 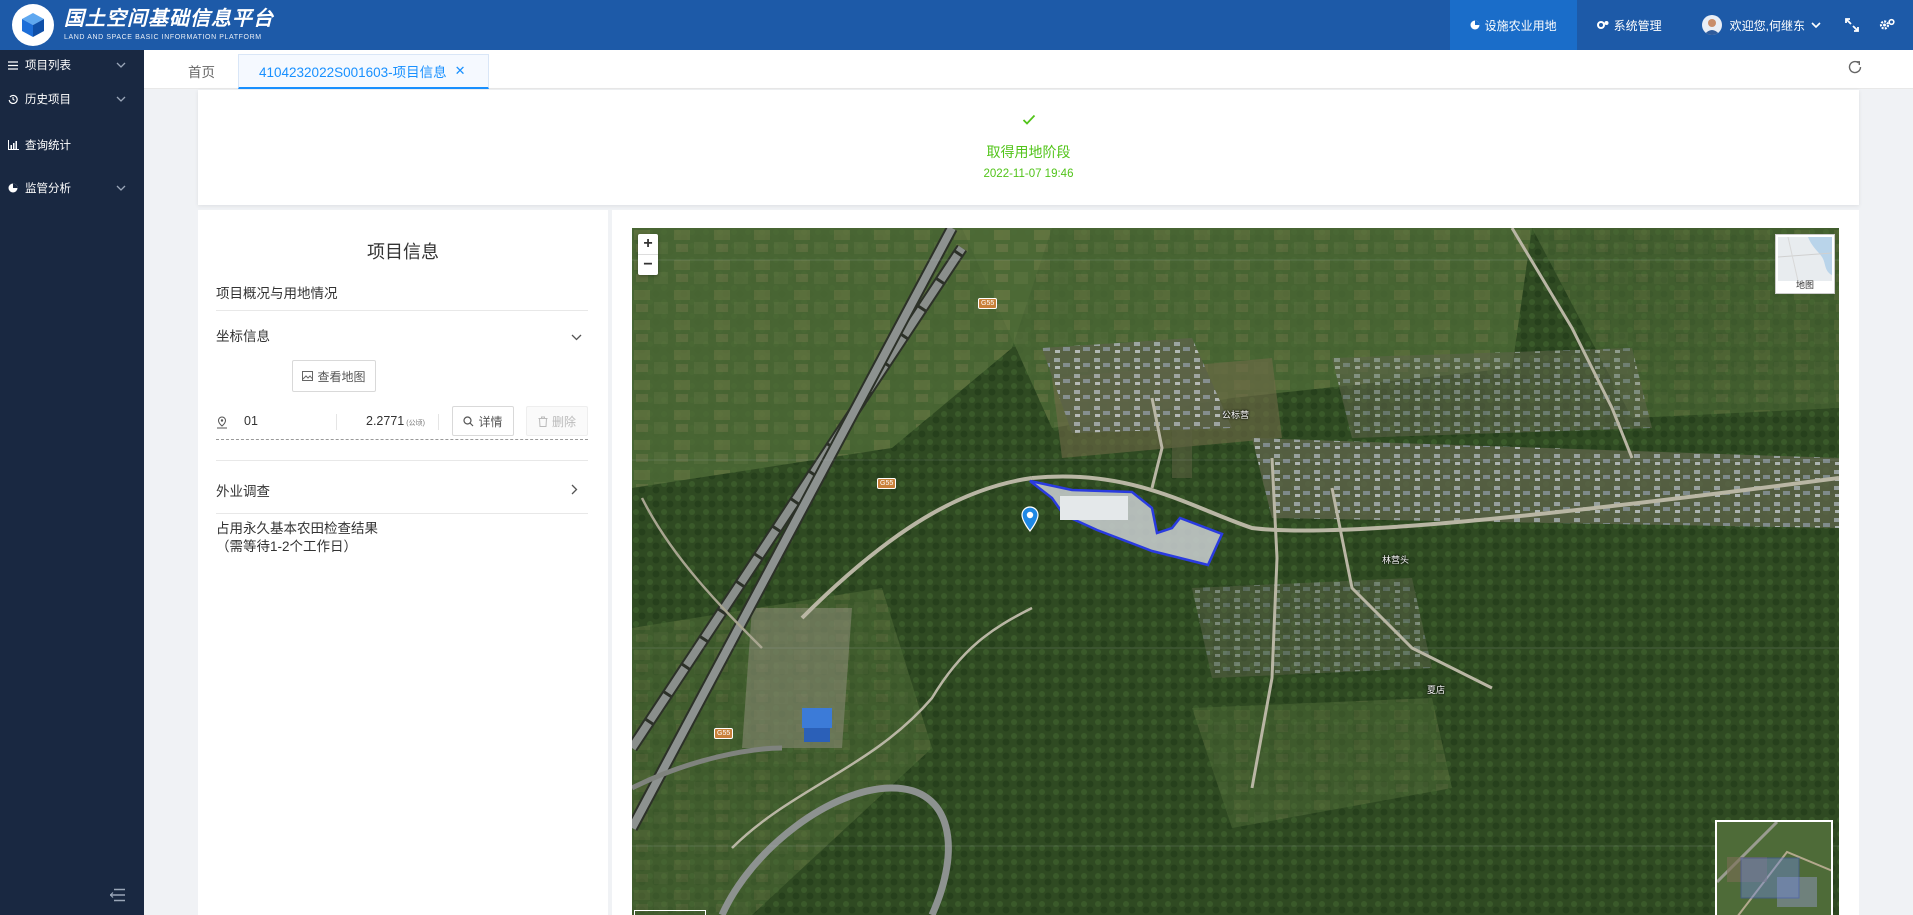 I want to click on sidebar-item-history-projects: 历史项目, so click(x=72, y=99).